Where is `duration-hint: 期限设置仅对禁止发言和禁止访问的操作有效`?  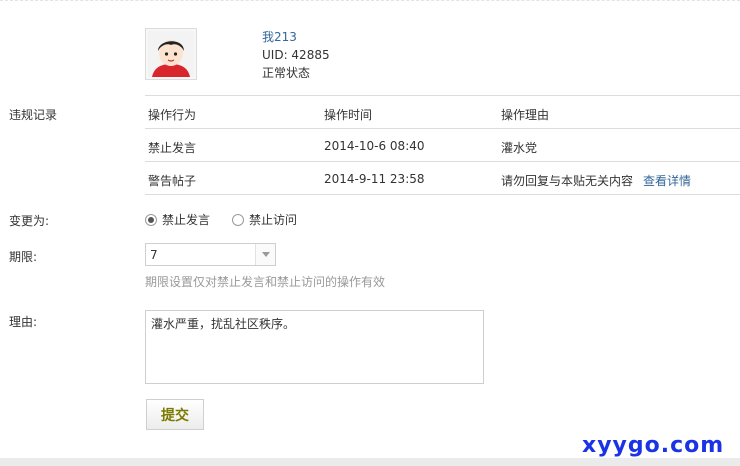 duration-hint: 期限设置仅对禁止发言和禁止访问的操作有效 is located at coordinates (265, 282).